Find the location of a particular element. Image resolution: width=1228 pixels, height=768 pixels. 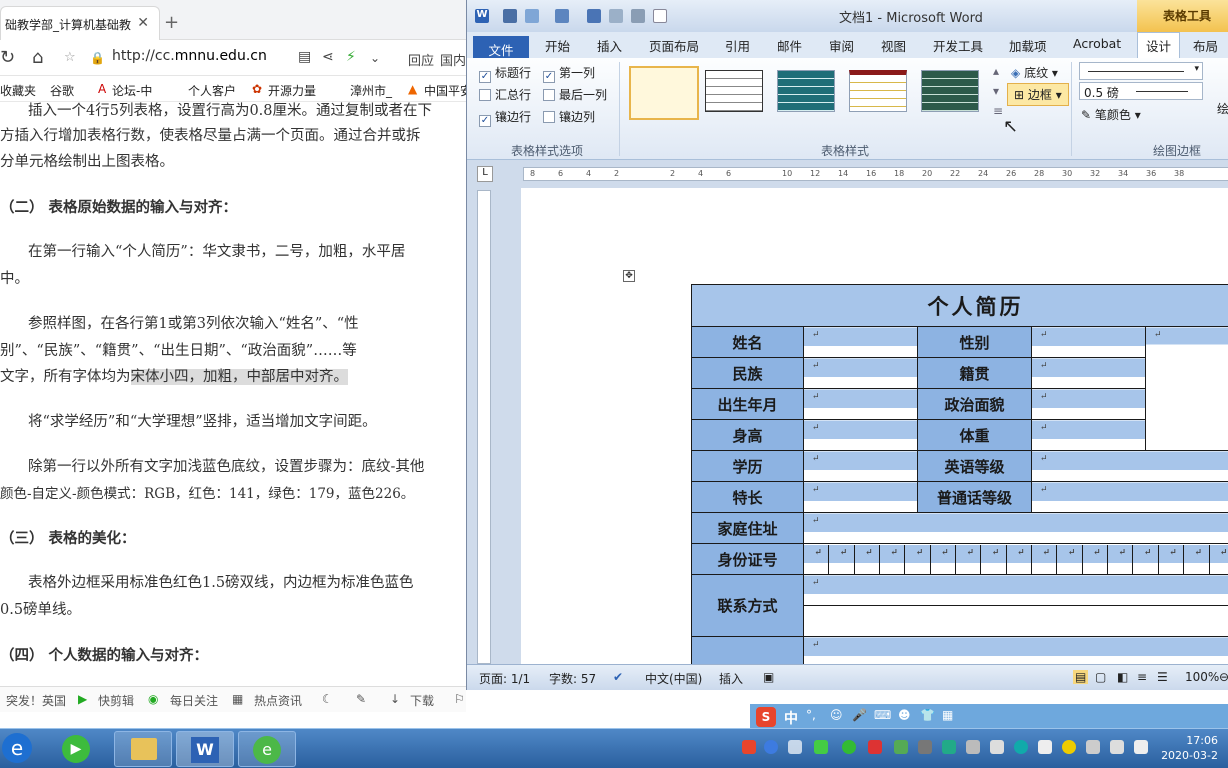

taskbar-browser: e is located at coordinates (267, 749).